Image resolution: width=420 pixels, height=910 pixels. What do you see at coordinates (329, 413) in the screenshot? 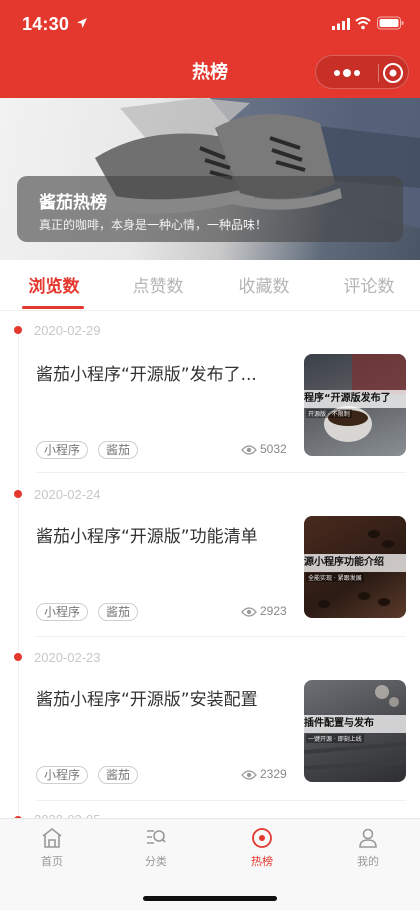
I see `thumbnail-subcaption: 开源版 · 不限制` at bounding box center [329, 413].